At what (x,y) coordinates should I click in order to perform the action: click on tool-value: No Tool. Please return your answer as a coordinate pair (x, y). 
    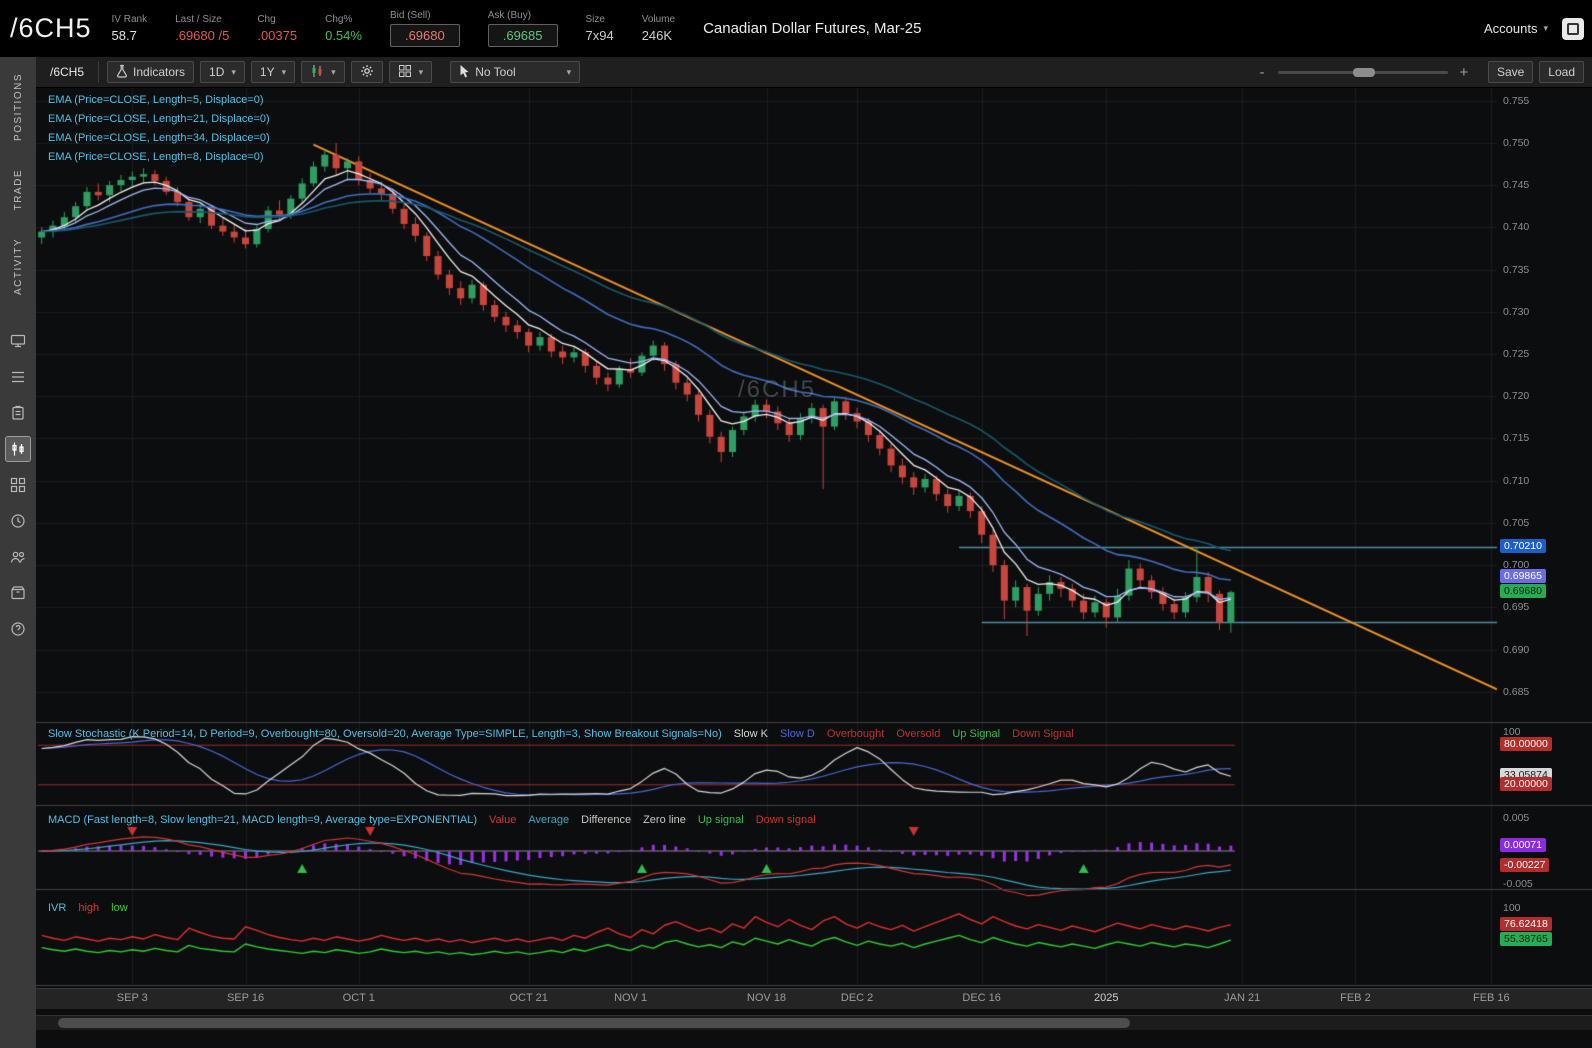
    Looking at the image, I should click on (495, 72).